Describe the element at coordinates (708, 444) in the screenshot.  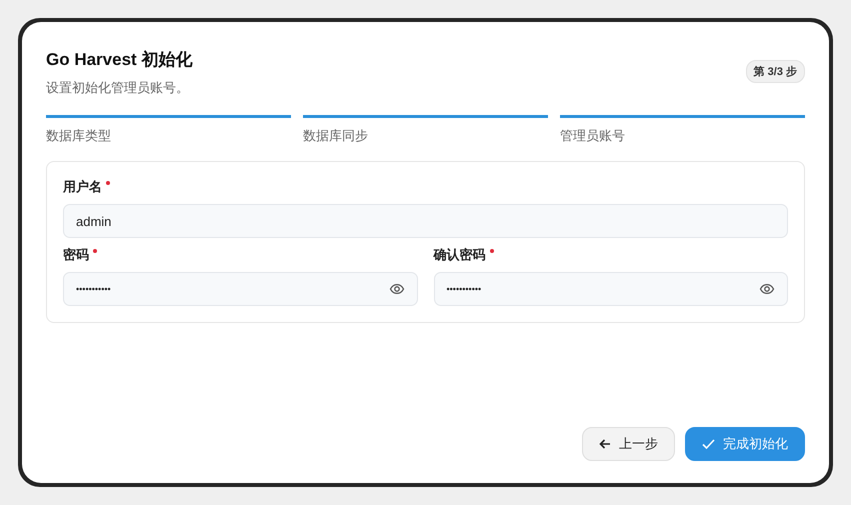
I see `check-icon` at that location.